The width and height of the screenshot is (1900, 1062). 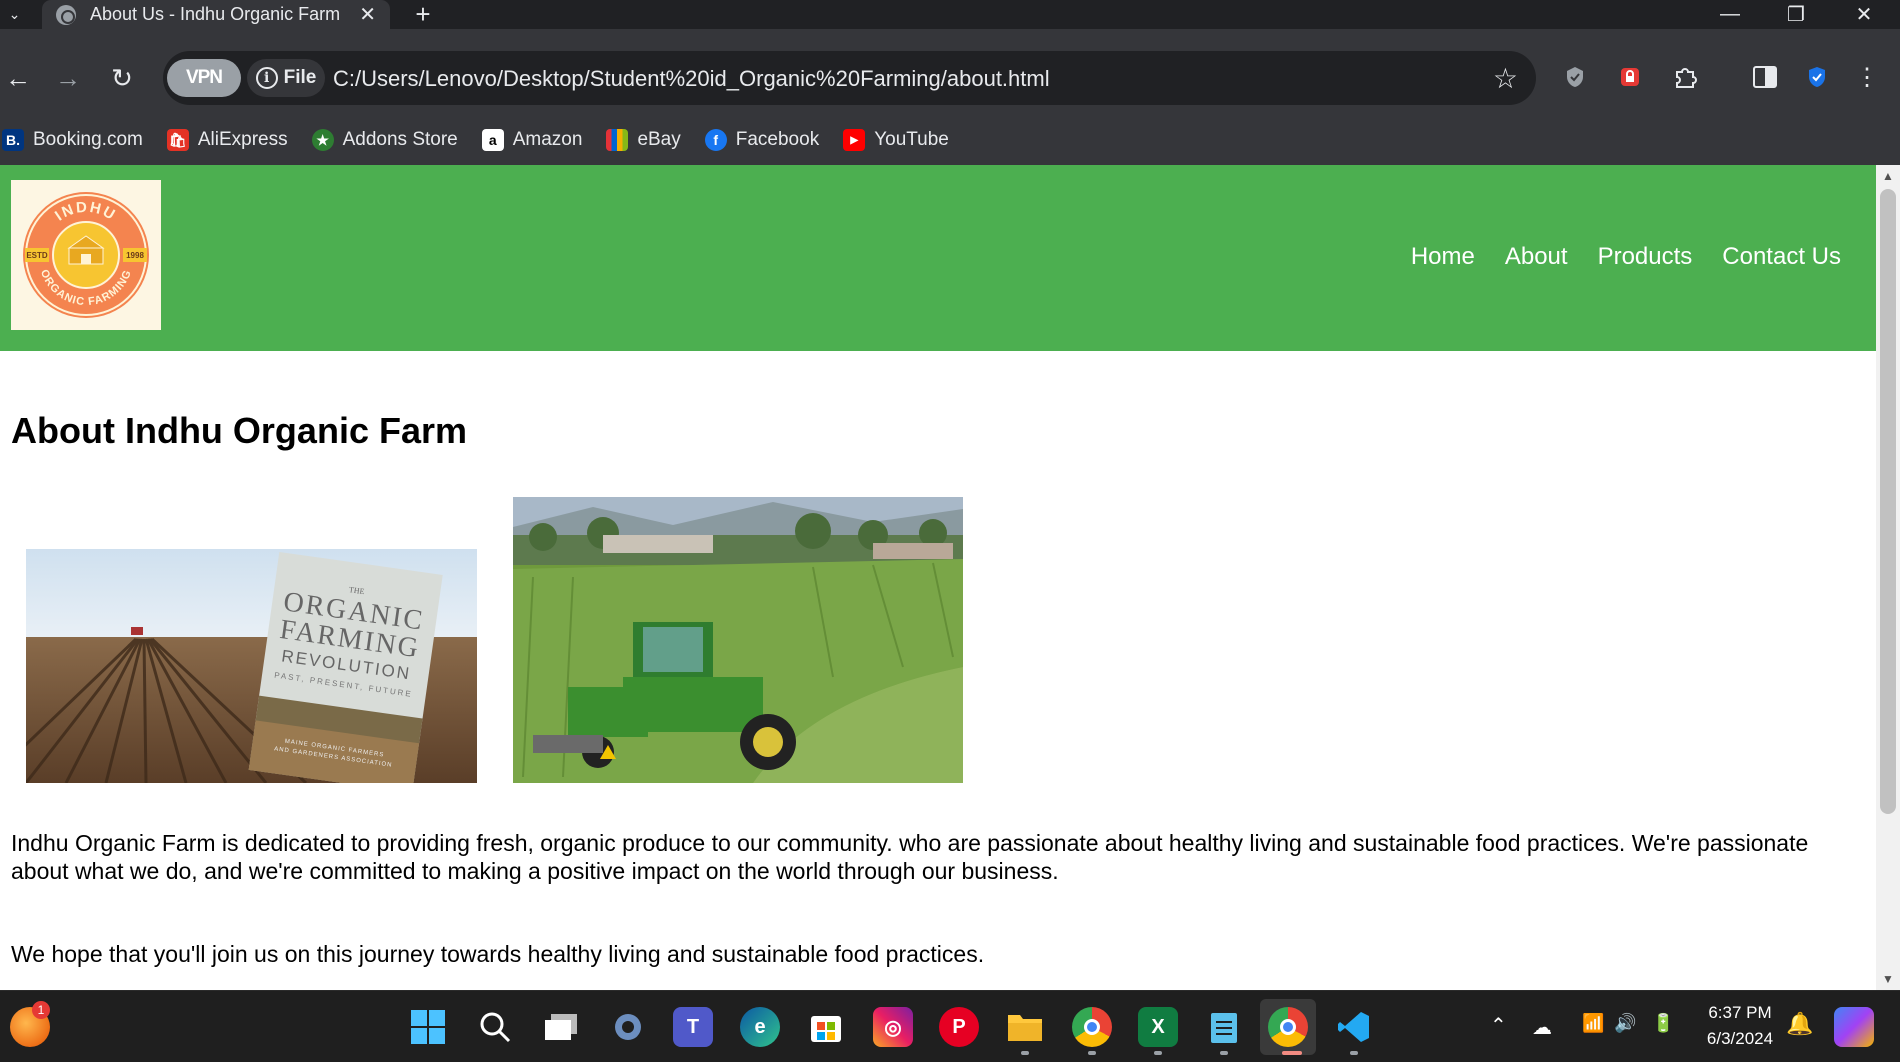 I want to click on file-label: File, so click(x=300, y=77).